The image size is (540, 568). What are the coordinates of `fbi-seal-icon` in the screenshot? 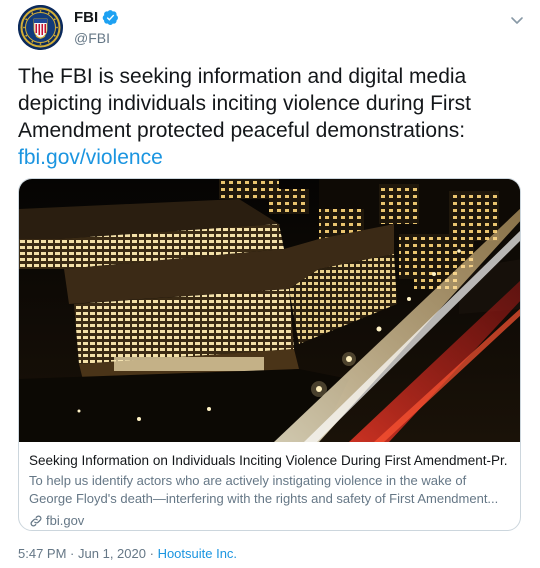 It's located at (40, 27).